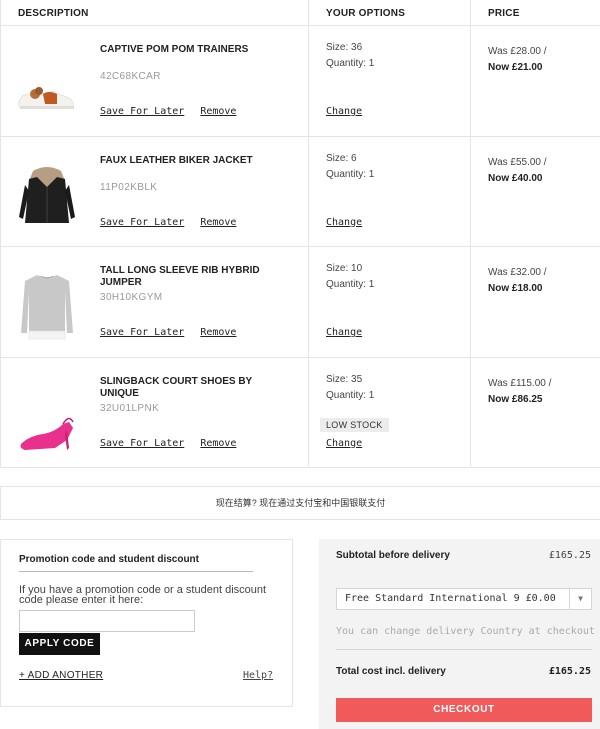 The width and height of the screenshot is (600, 729). I want to click on product-name: TALL LONG SLEEVE RIB HYBRID JUMPER, so click(180, 277).